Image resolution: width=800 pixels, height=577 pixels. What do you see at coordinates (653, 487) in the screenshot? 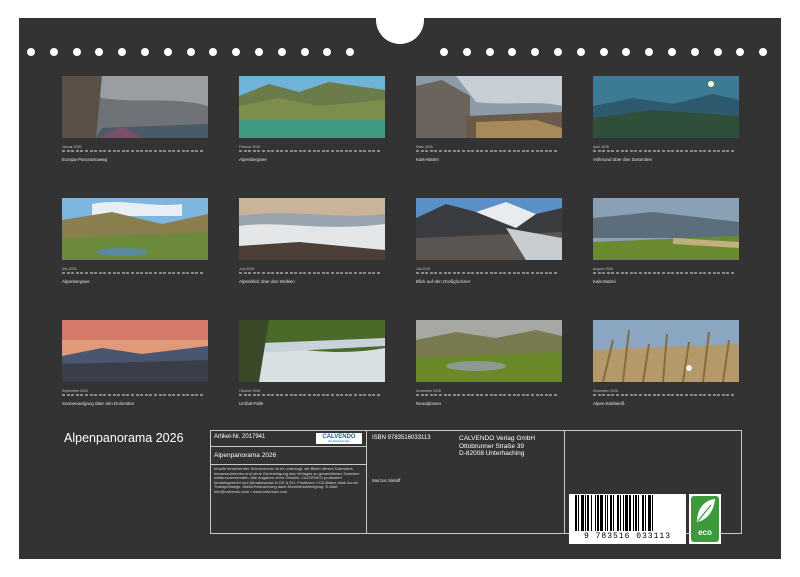
I see `info-column-3: 9 783516 033113 eco` at bounding box center [653, 487].